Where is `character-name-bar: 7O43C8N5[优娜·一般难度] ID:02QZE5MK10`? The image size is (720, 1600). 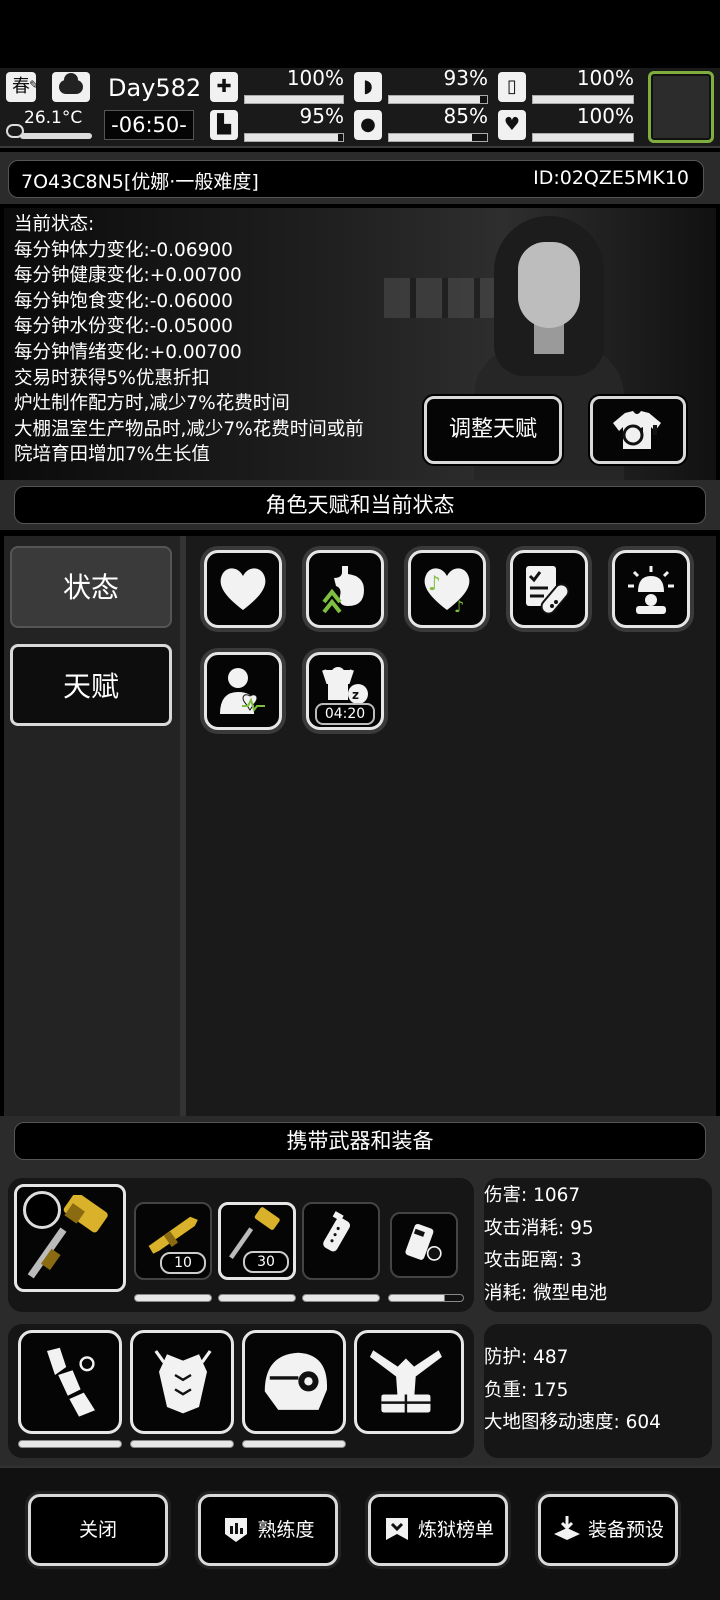 character-name-bar: 7O43C8N5[优娜·一般难度] ID:02QZE5MK10 is located at coordinates (356, 179).